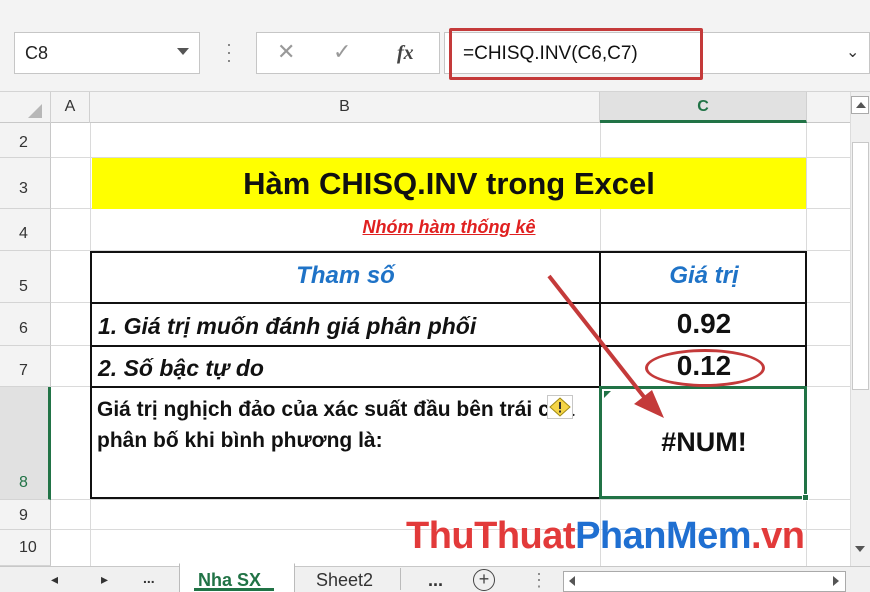 The image size is (870, 592). What do you see at coordinates (345, 107) in the screenshot?
I see `column-header-b: B` at bounding box center [345, 107].